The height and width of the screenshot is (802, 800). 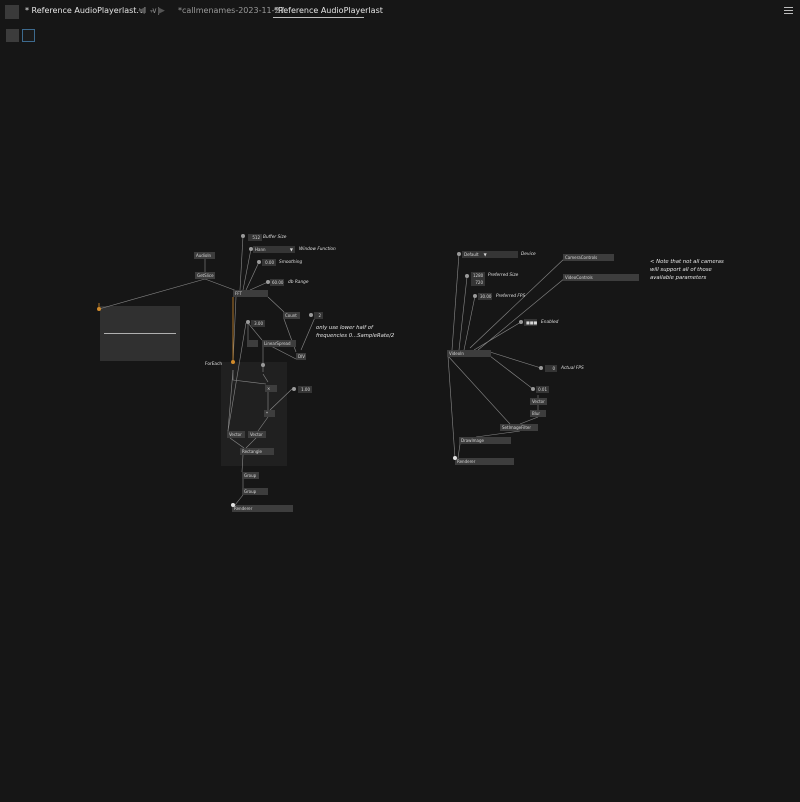 I want to click on device-value: Default, so click(x=471, y=254).